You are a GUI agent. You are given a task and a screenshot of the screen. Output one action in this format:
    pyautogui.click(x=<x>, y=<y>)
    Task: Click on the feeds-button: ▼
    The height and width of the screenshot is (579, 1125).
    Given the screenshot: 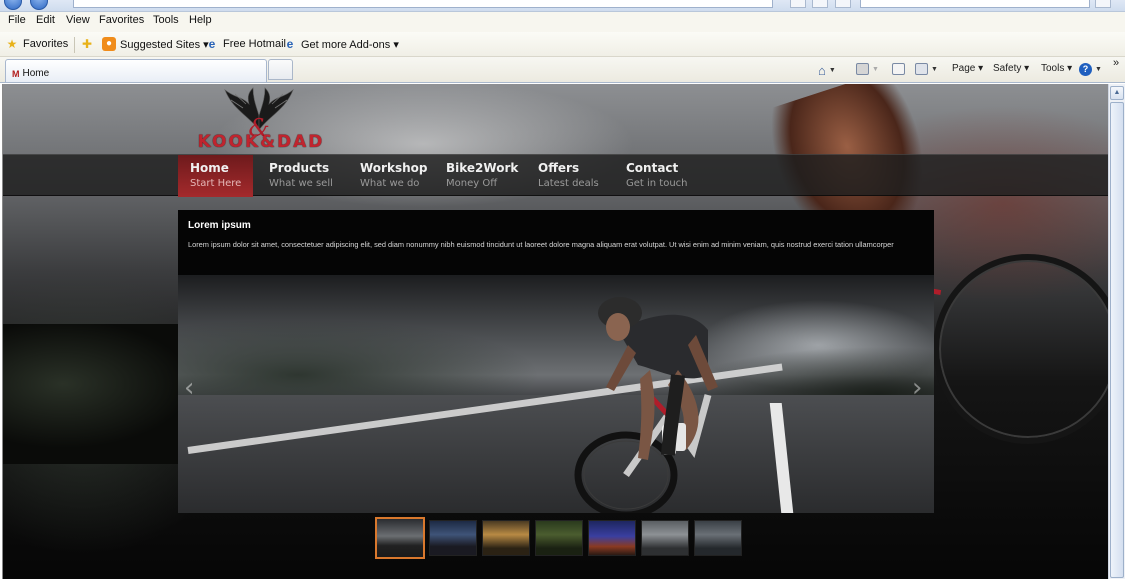 What is the action you would take?
    pyautogui.click(x=867, y=69)
    